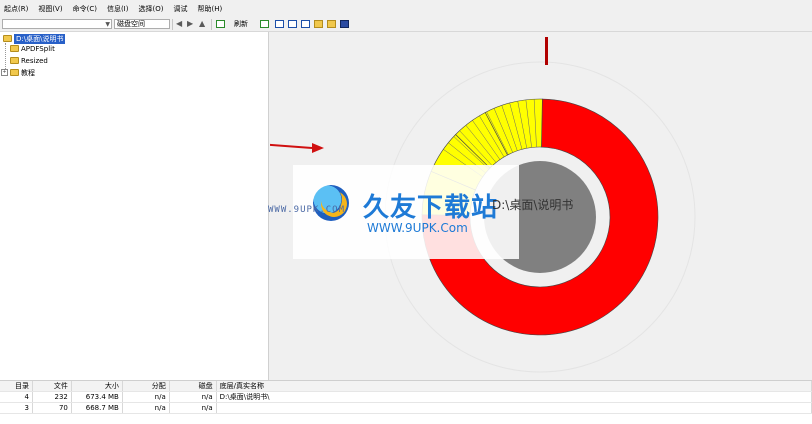  I want to click on cell-size: 673.4 MB, so click(97, 397).